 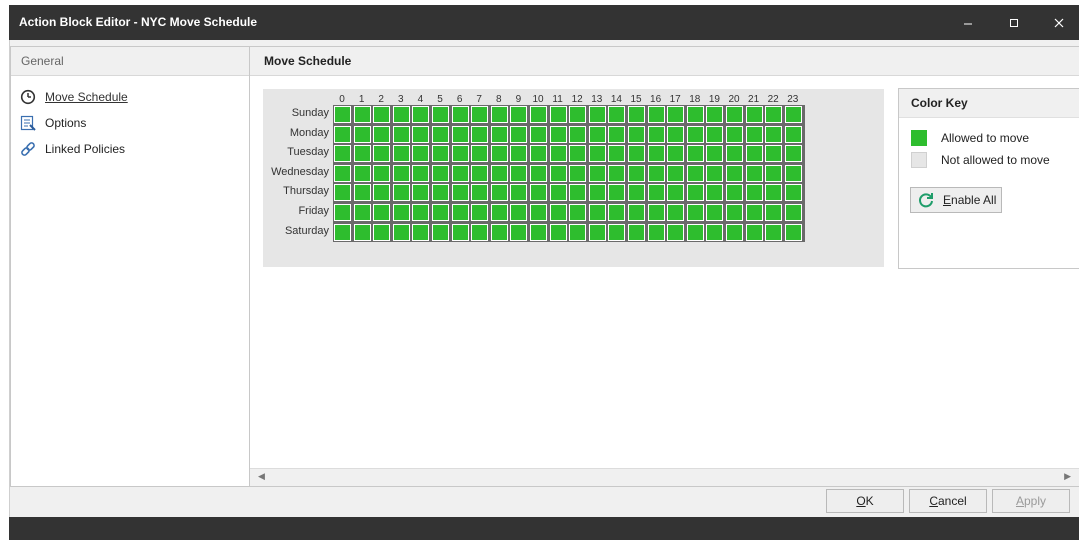 I want to click on hour-label: 4, so click(x=420, y=99).